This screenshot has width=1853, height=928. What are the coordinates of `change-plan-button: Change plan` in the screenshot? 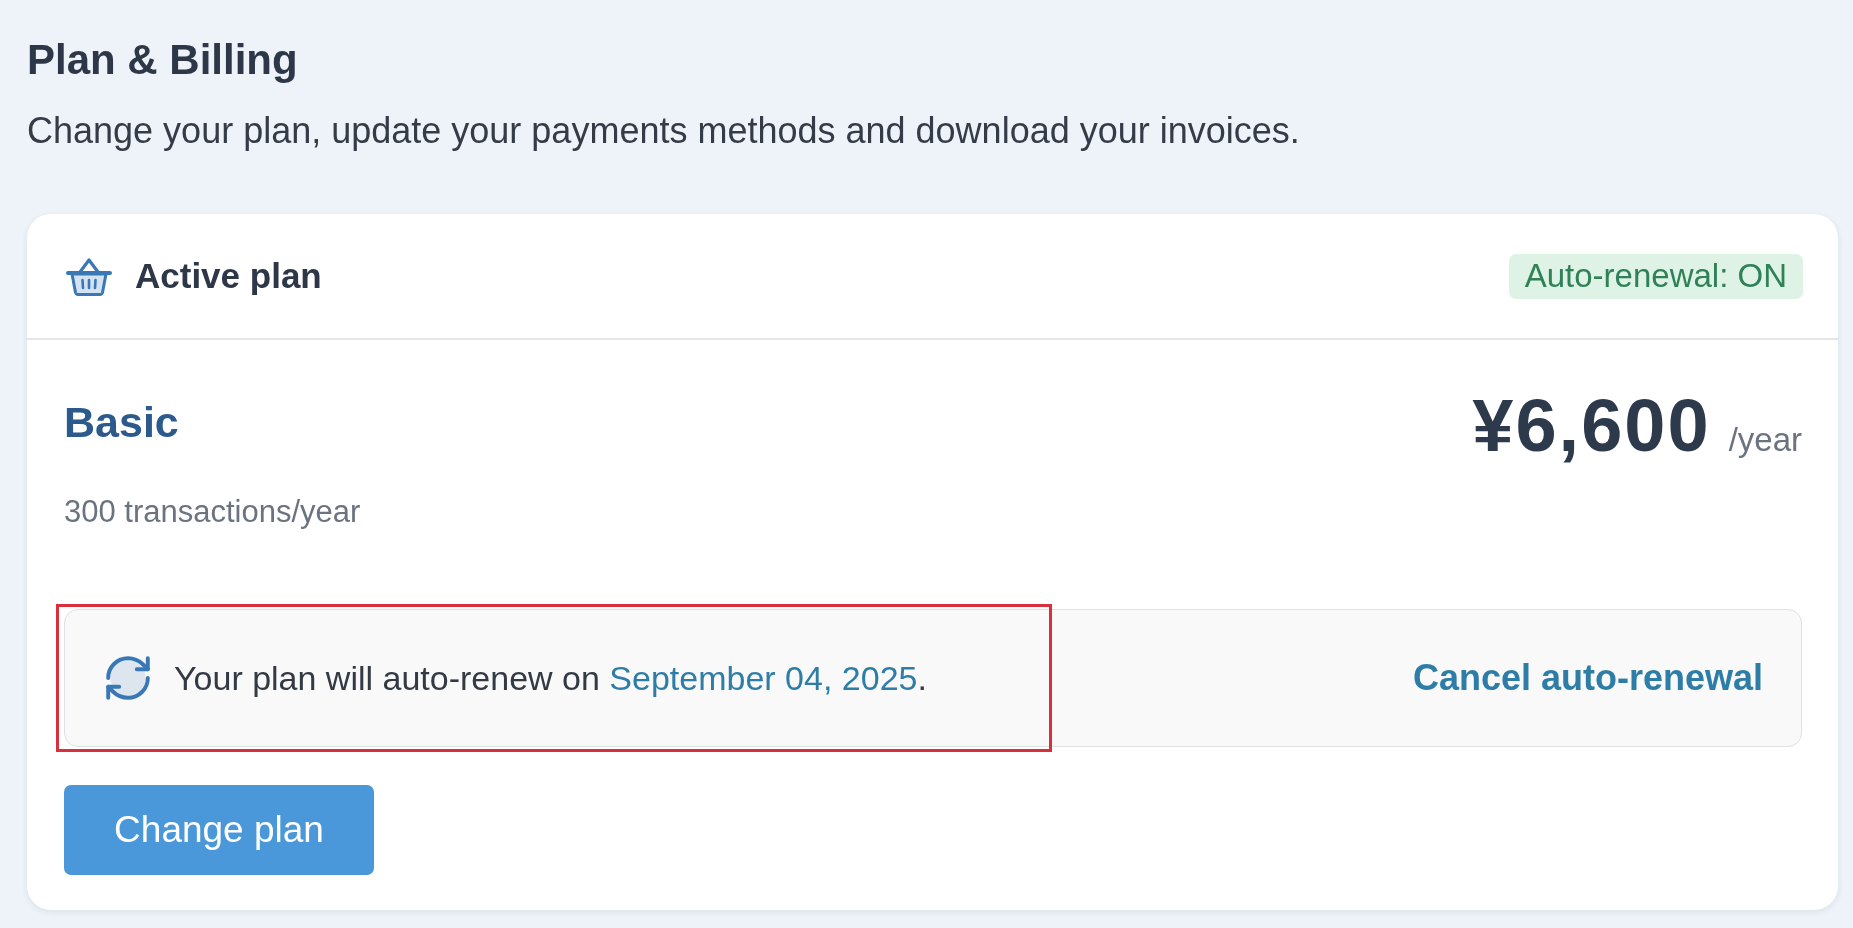 It's located at (219, 830).